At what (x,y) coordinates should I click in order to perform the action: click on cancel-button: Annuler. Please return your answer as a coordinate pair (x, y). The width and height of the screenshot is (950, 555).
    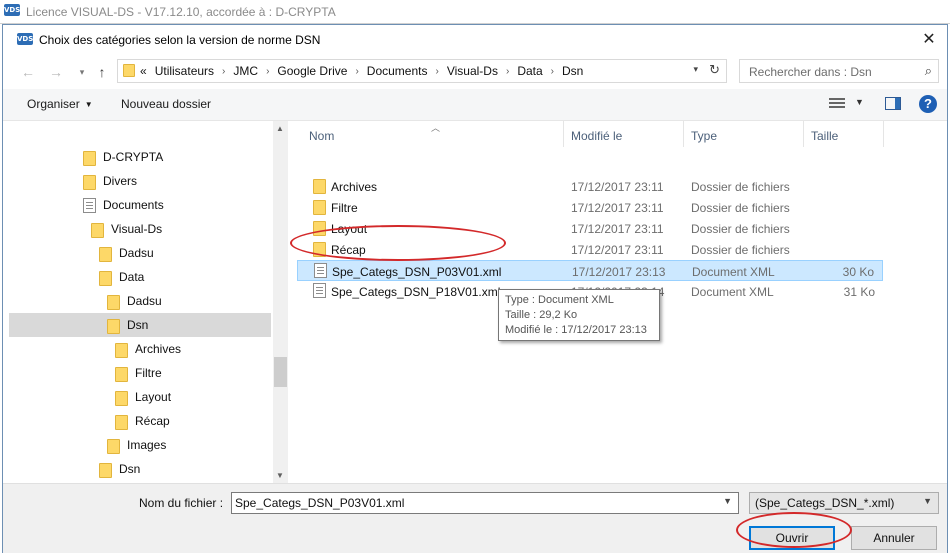
    Looking at the image, I should click on (894, 538).